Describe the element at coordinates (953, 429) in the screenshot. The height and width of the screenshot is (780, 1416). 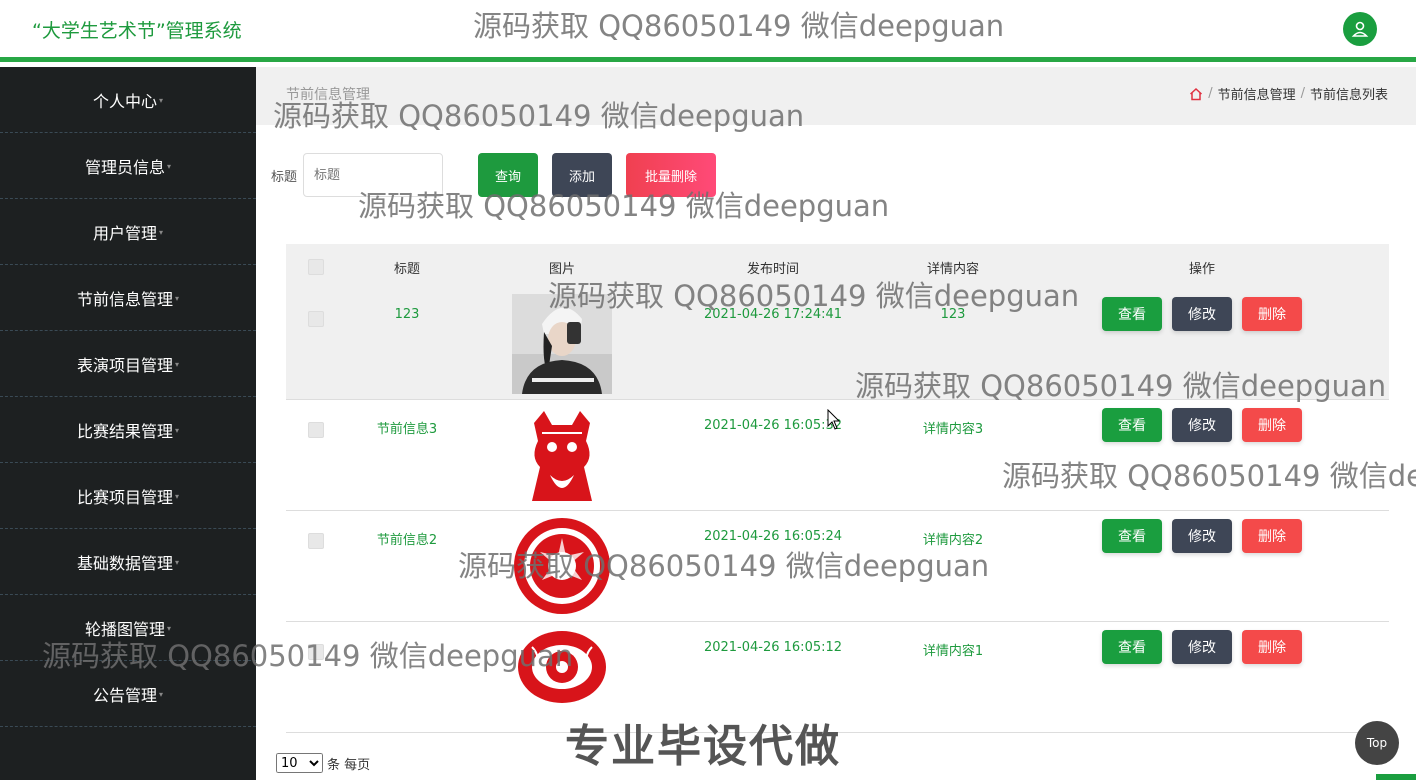
I see `cell-detail: 详情内容3` at that location.